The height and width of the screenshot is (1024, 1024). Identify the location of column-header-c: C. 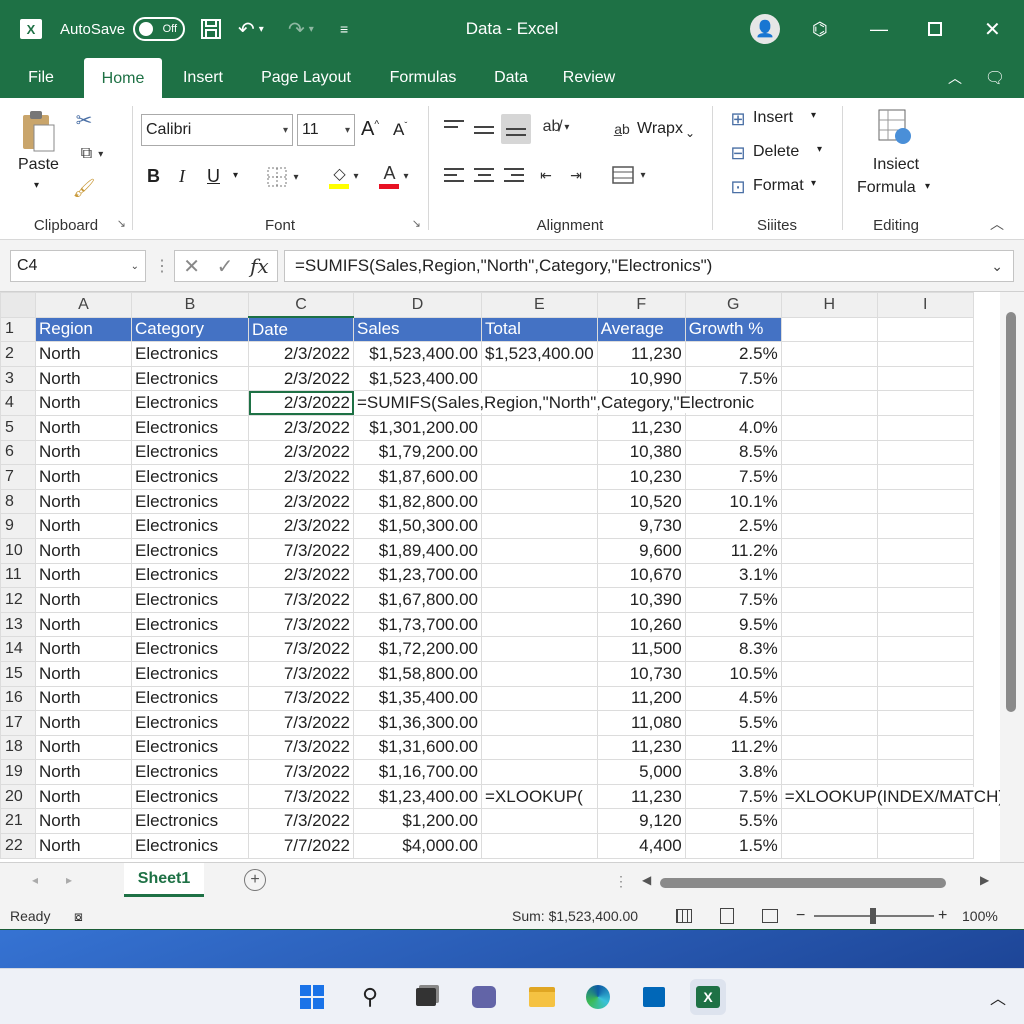
(301, 305).